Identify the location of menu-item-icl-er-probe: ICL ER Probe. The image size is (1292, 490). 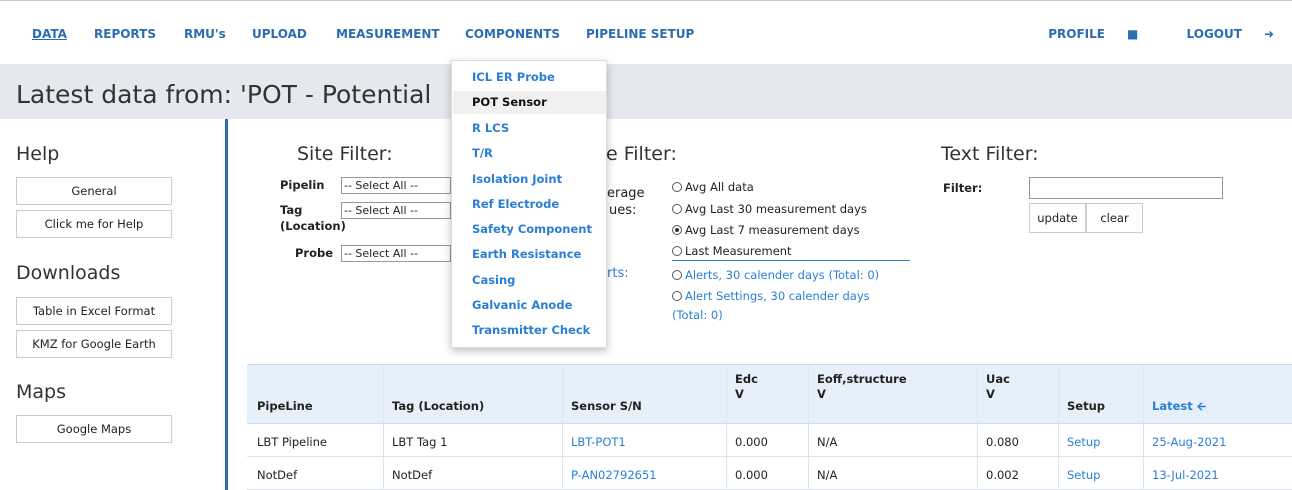
(513, 77).